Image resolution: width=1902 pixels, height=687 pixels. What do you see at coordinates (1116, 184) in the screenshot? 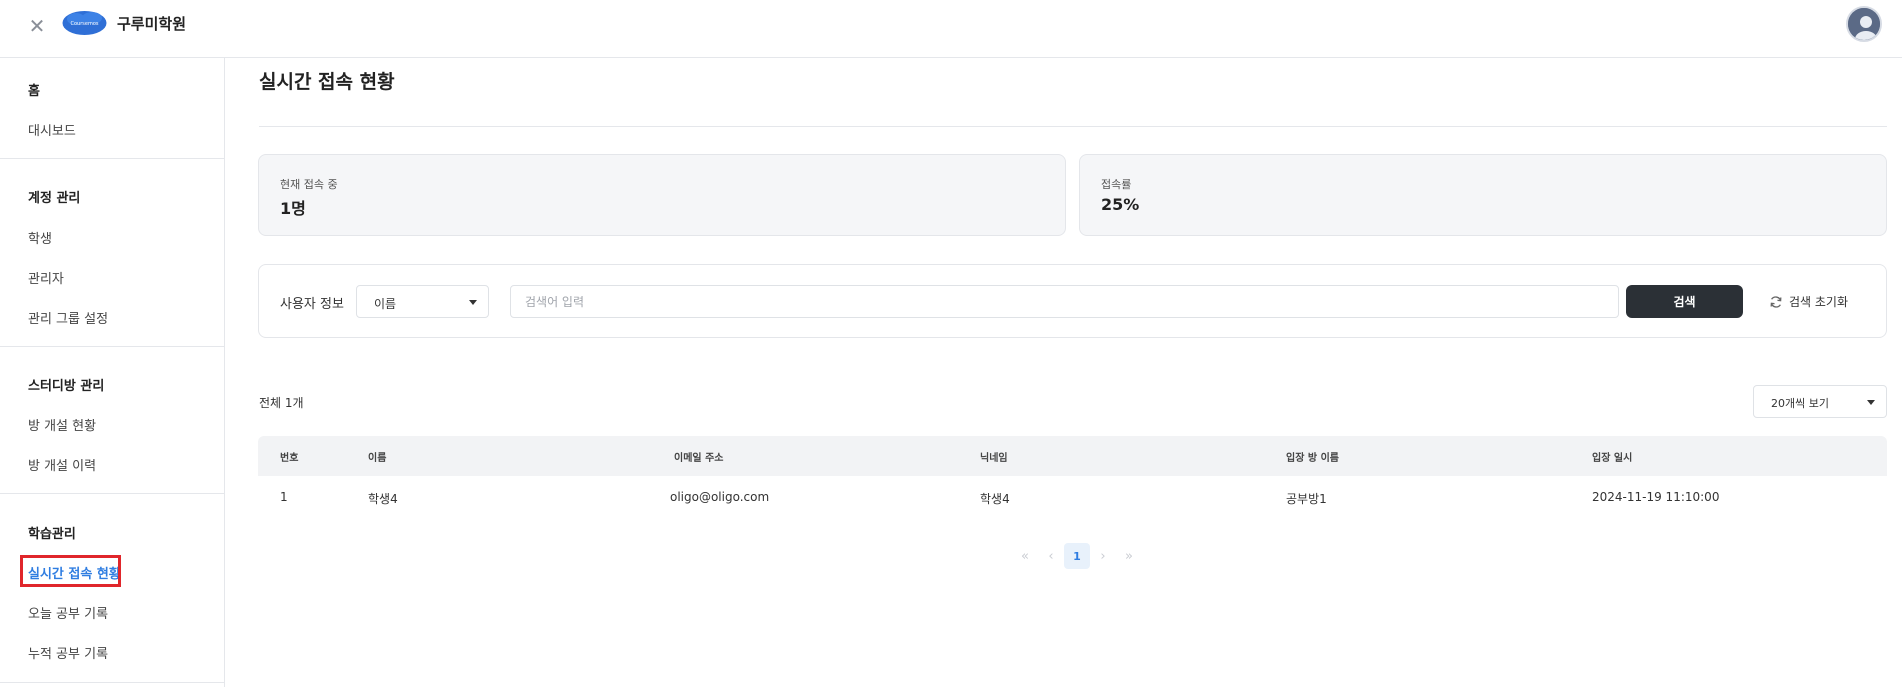
I see `stat-label: 접속률` at bounding box center [1116, 184].